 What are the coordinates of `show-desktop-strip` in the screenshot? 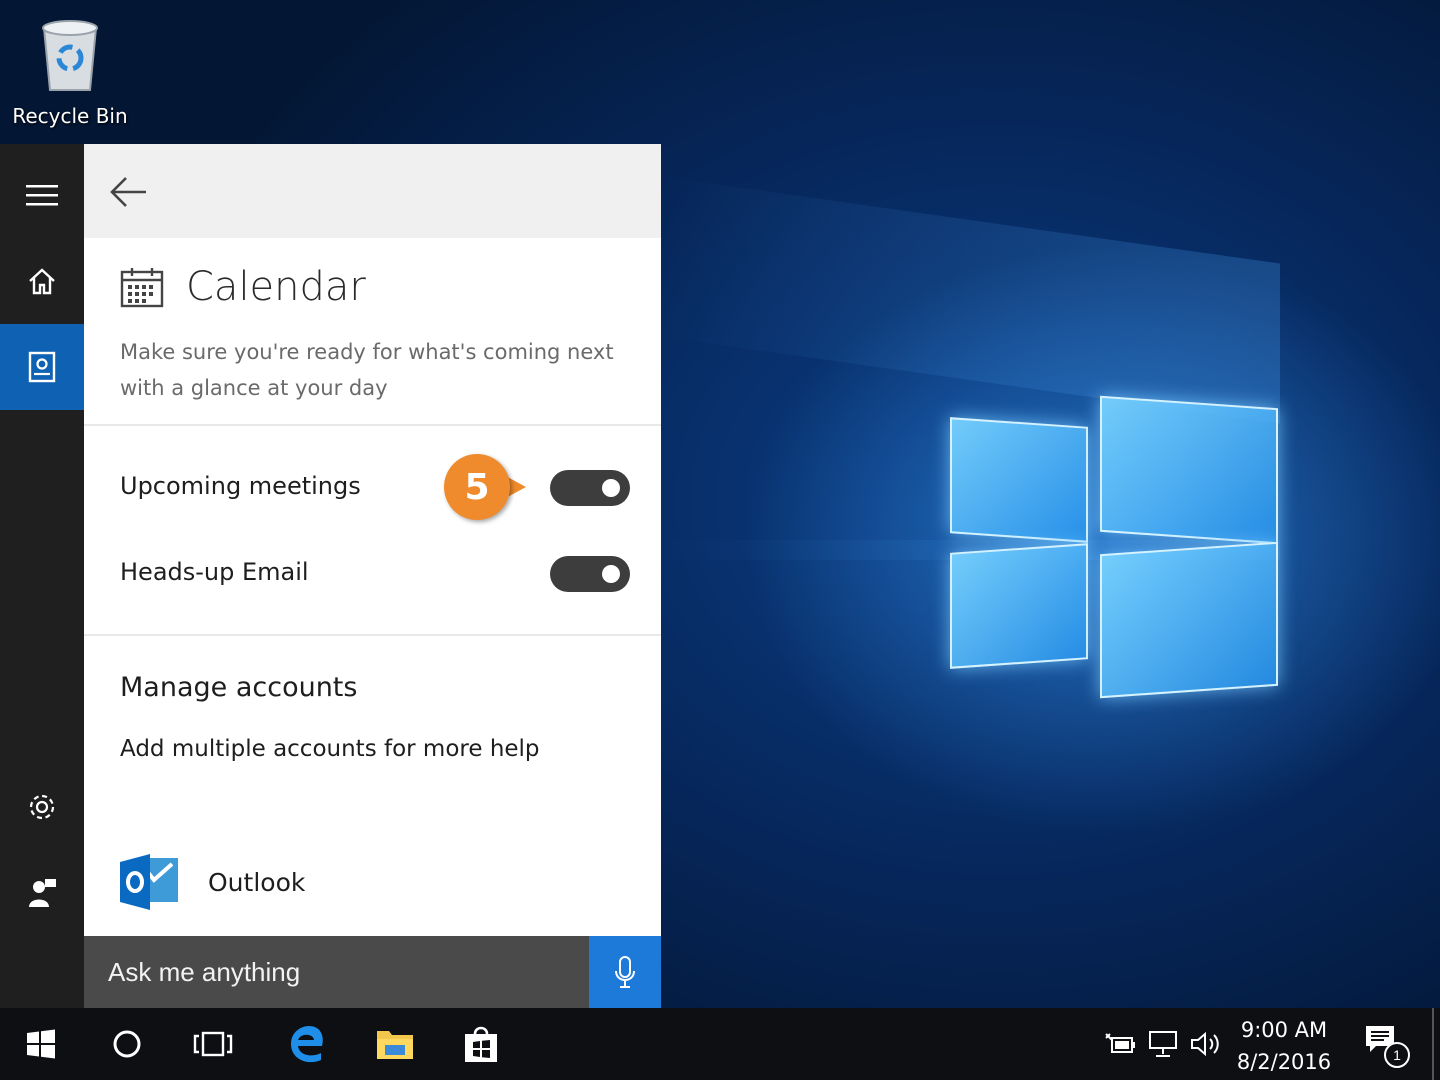 It's located at (1433, 1044).